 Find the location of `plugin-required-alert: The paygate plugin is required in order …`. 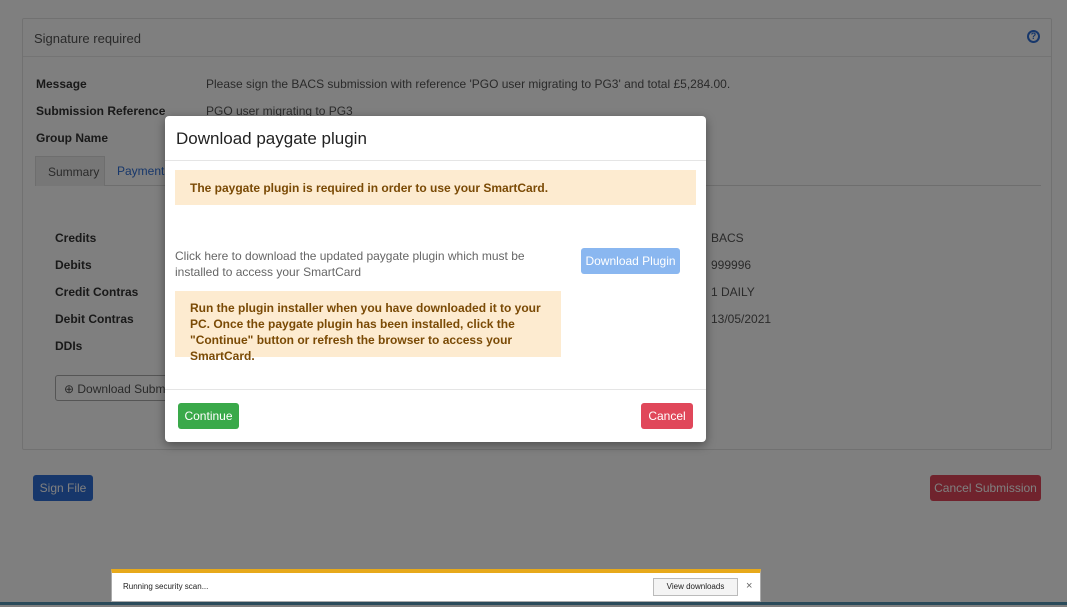

plugin-required-alert: The paygate plugin is required in order … is located at coordinates (435, 187).